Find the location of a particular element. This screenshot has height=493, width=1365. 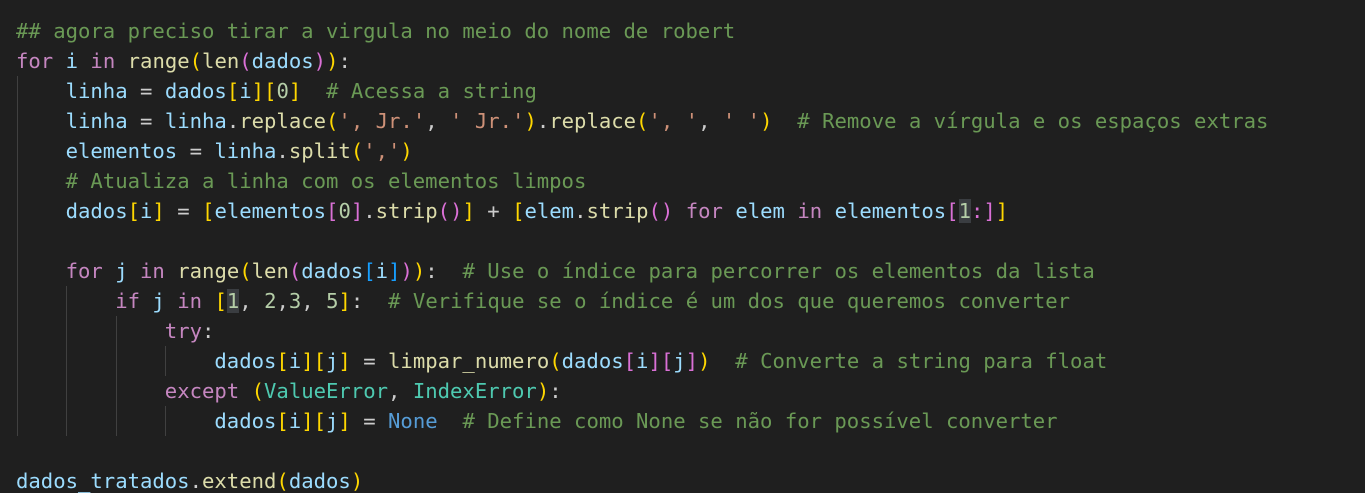

code-token: 5 is located at coordinates (332, 301).